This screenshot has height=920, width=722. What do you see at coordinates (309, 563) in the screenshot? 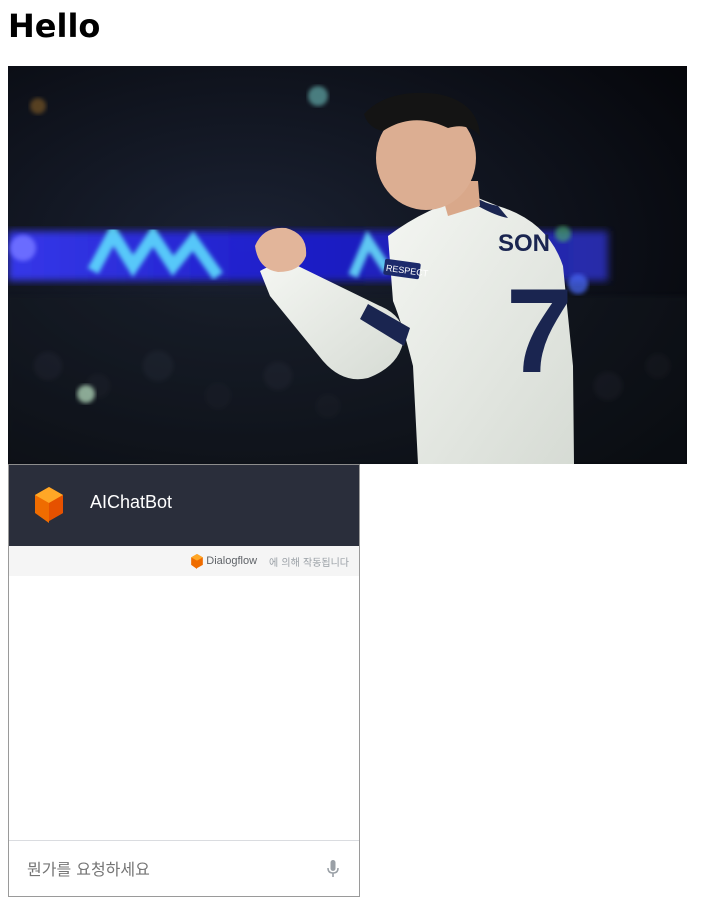
I see `powered-by-text: 에 의해 작동됩니다` at bounding box center [309, 563].